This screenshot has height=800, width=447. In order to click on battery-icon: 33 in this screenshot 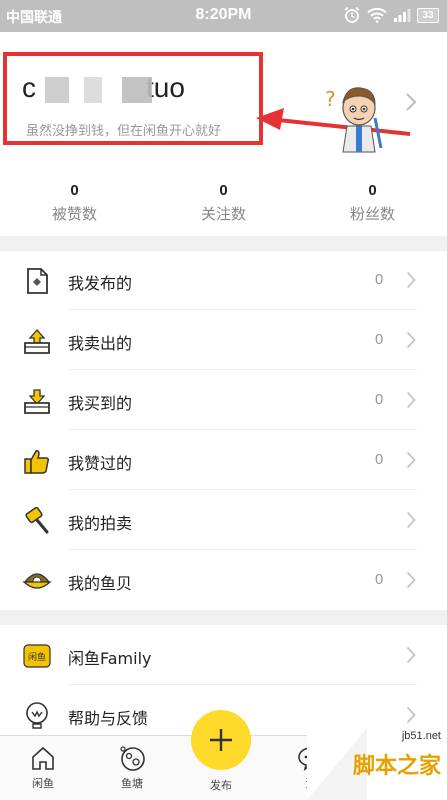, I will do `click(428, 15)`.